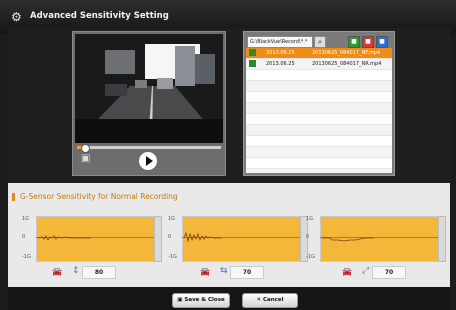 This screenshot has width=456, height=310. What do you see at coordinates (320, 42) in the screenshot?
I see `search-icon: ⌕` at bounding box center [320, 42].